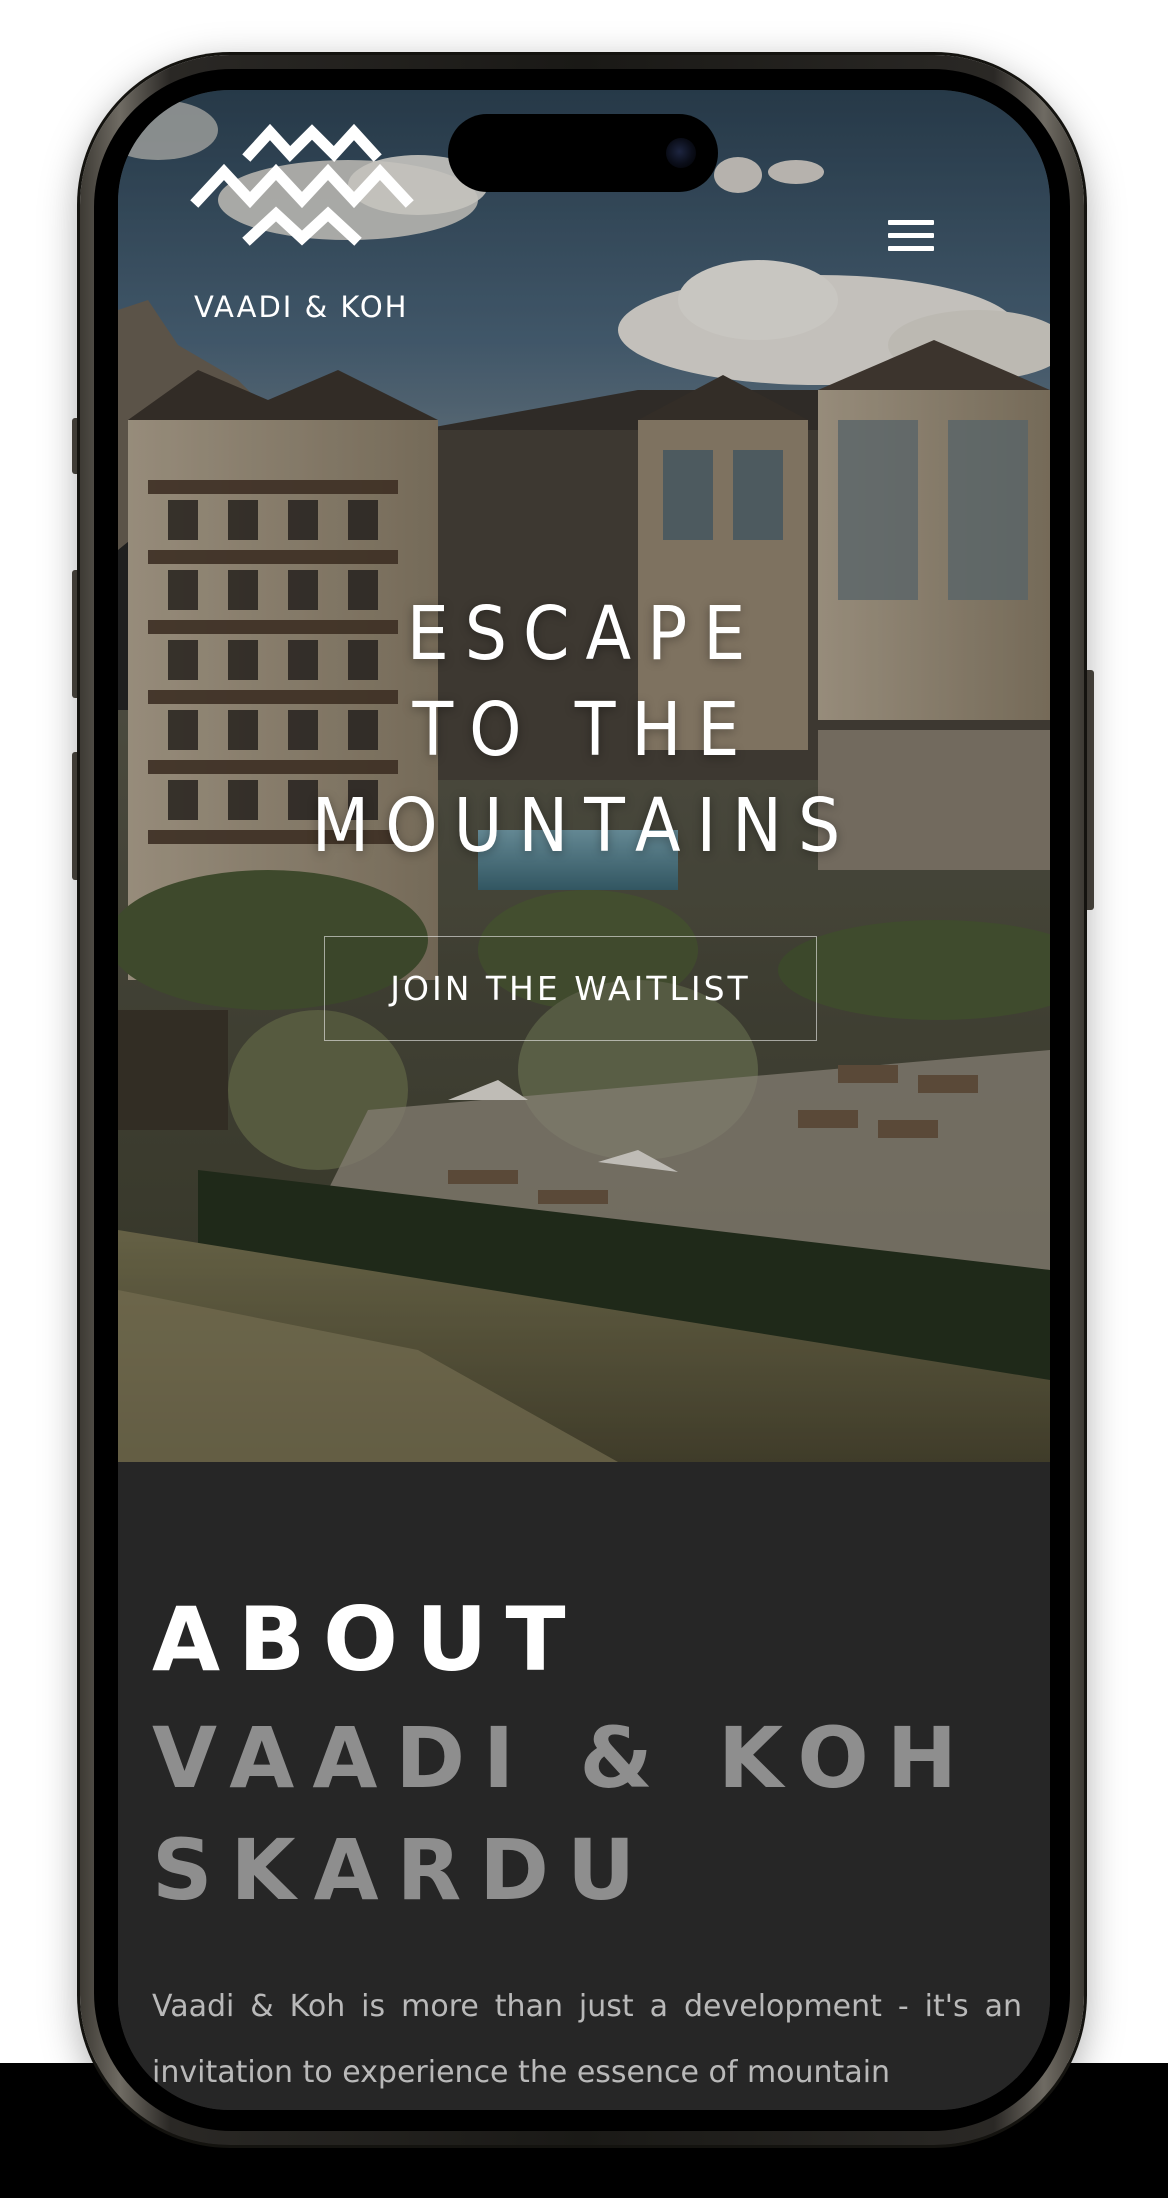 The image size is (1168, 2198). Describe the element at coordinates (368, 1639) in the screenshot. I see `about-title: ABOUT` at that location.